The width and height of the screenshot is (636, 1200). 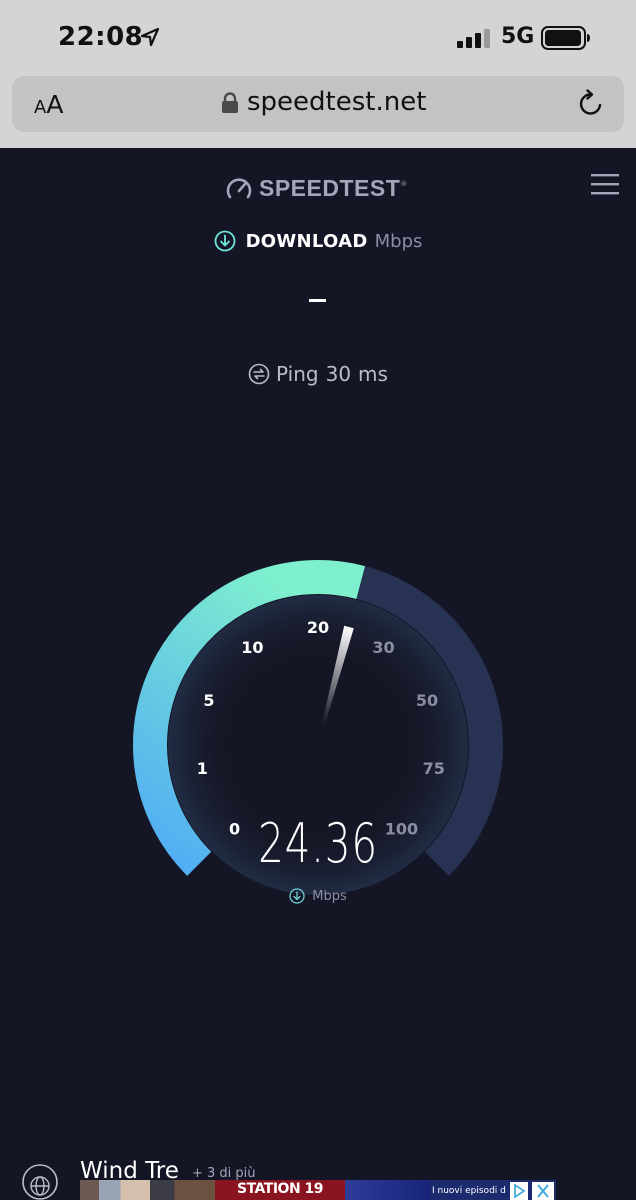 What do you see at coordinates (252, 647) in the screenshot?
I see `gauge-tick-label: 10` at bounding box center [252, 647].